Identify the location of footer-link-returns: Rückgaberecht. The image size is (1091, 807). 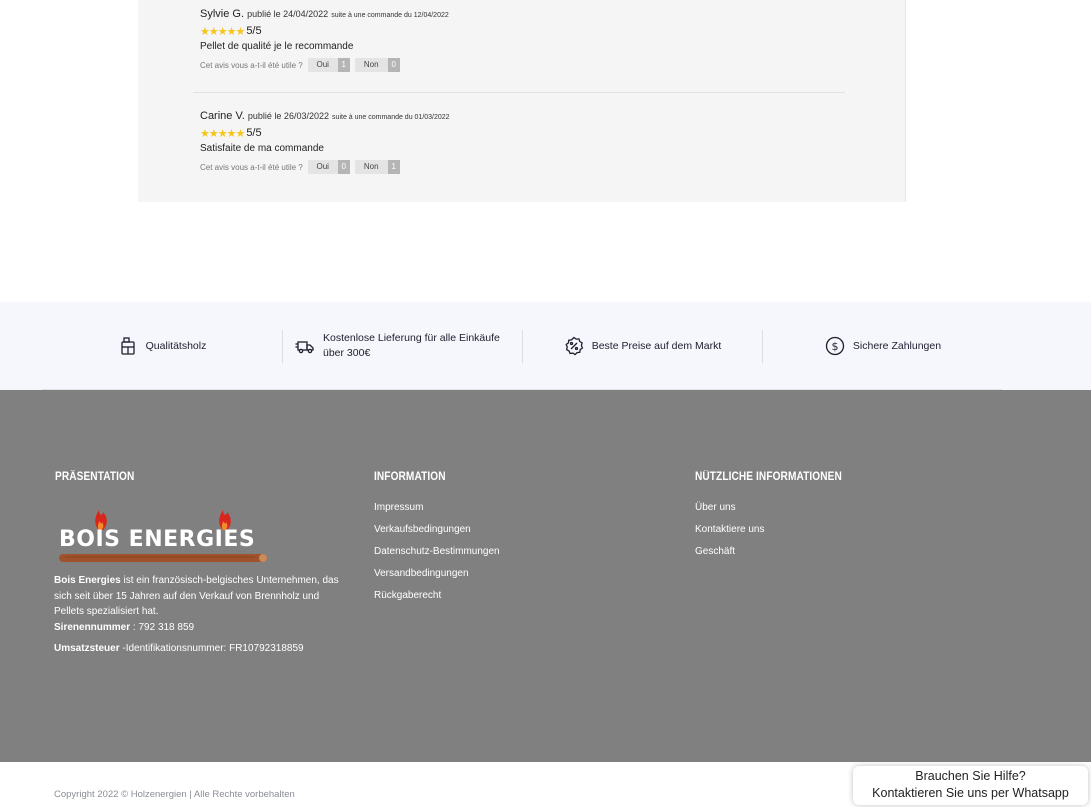
(437, 600).